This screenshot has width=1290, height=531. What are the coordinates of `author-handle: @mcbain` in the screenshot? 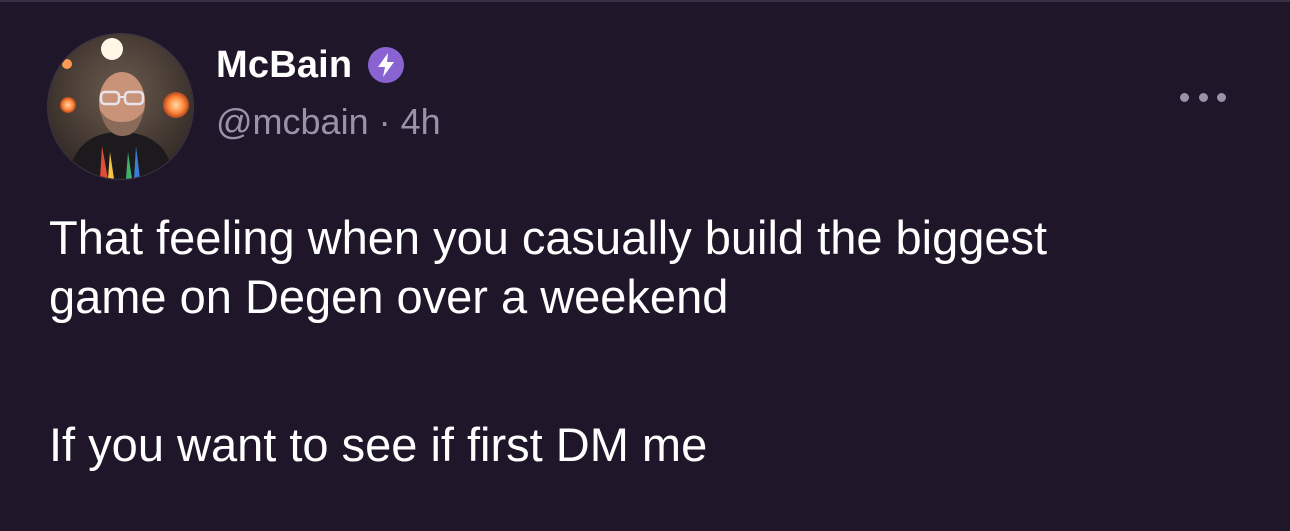 It's located at (292, 122).